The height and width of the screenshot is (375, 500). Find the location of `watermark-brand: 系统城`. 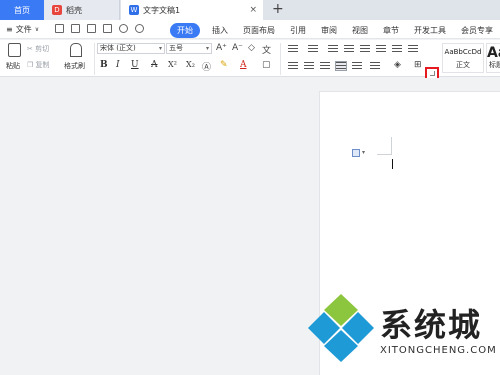

watermark-brand: 系统城 is located at coordinates (431, 325).